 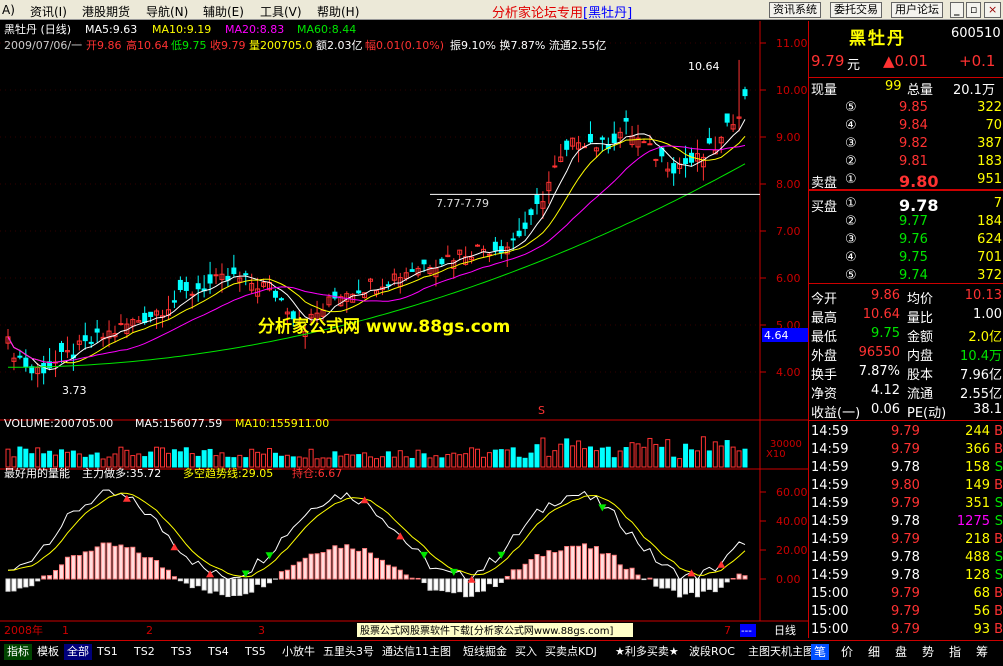 I want to click on stock-code: 600510, so click(x=976, y=33).